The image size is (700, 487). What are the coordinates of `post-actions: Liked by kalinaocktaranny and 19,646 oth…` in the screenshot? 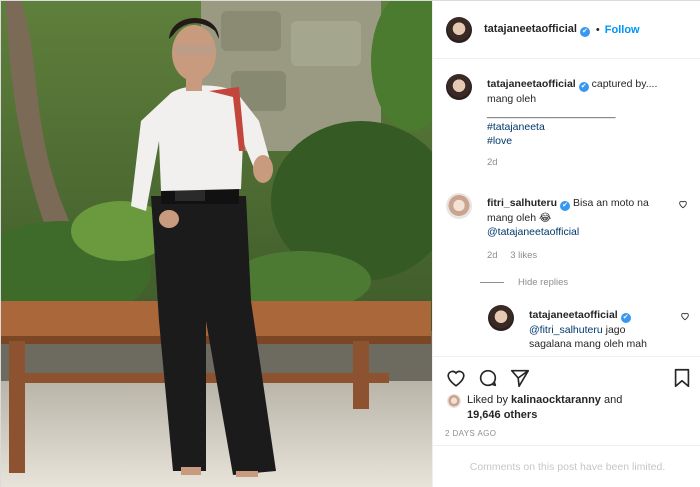 It's located at (566, 400).